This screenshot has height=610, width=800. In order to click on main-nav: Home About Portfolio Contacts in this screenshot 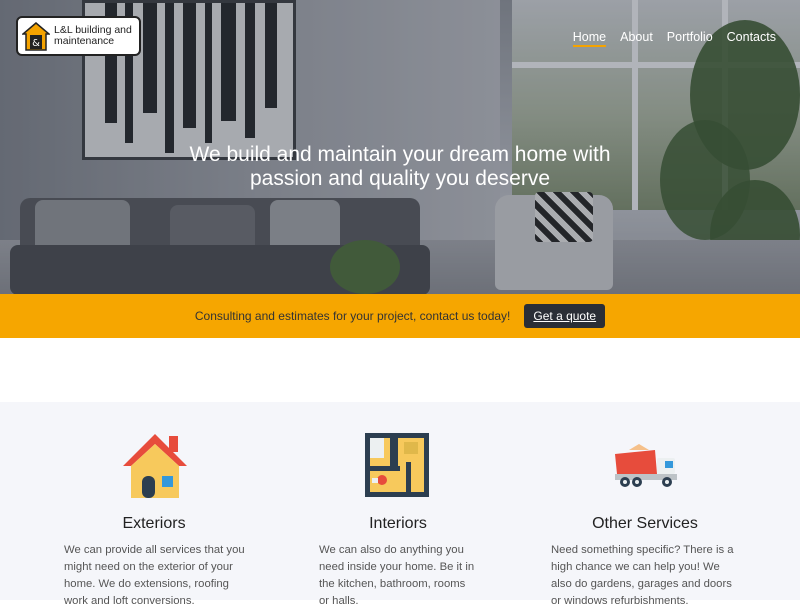, I will do `click(674, 38)`.